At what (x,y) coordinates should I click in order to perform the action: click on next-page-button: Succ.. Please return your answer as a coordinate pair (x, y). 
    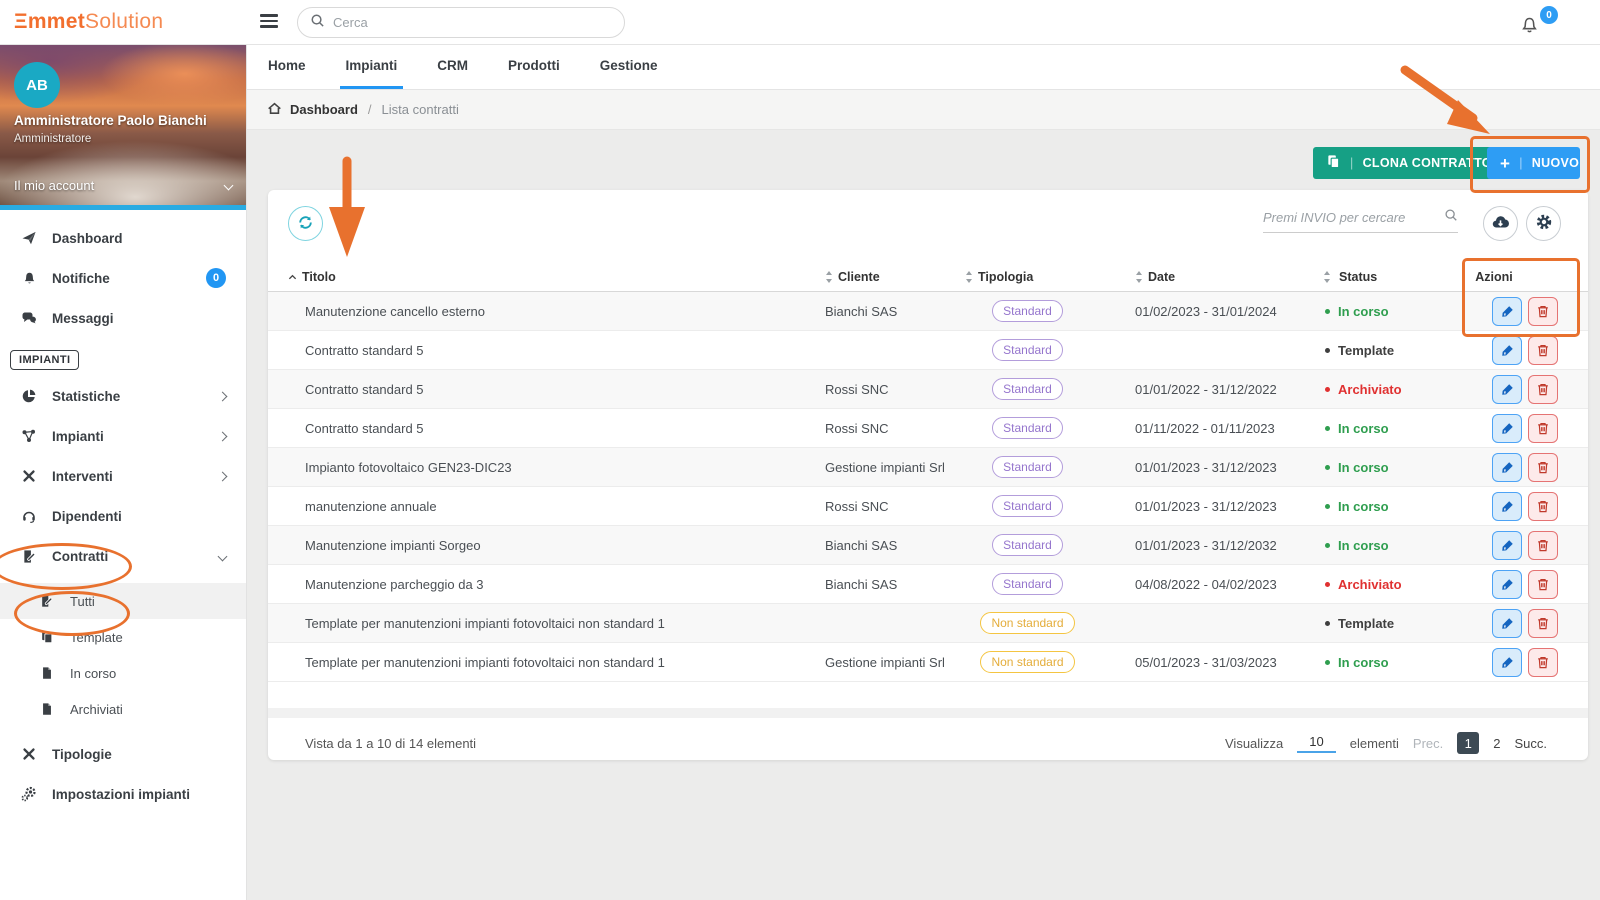
    Looking at the image, I should click on (1530, 743).